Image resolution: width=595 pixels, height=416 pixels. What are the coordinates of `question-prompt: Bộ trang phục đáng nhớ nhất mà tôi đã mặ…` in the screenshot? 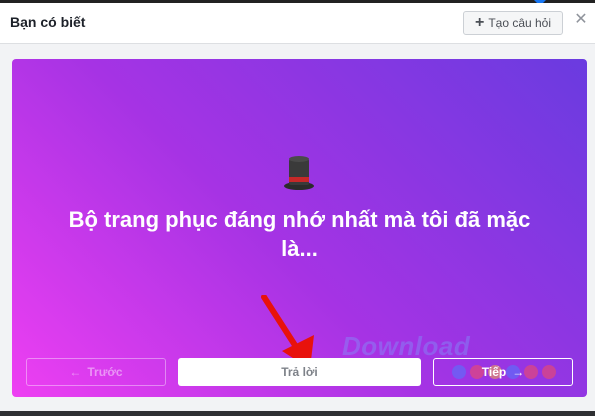 It's located at (299, 234).